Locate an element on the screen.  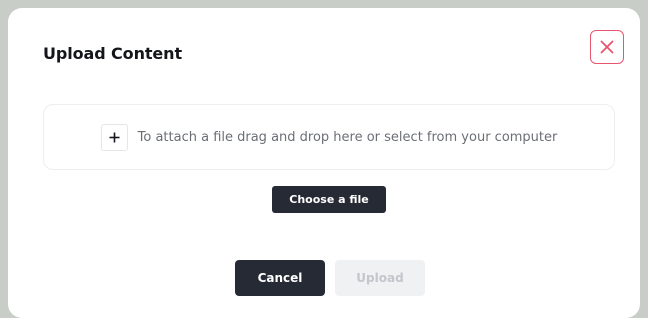
choose-file-button: Choose a file is located at coordinates (329, 199).